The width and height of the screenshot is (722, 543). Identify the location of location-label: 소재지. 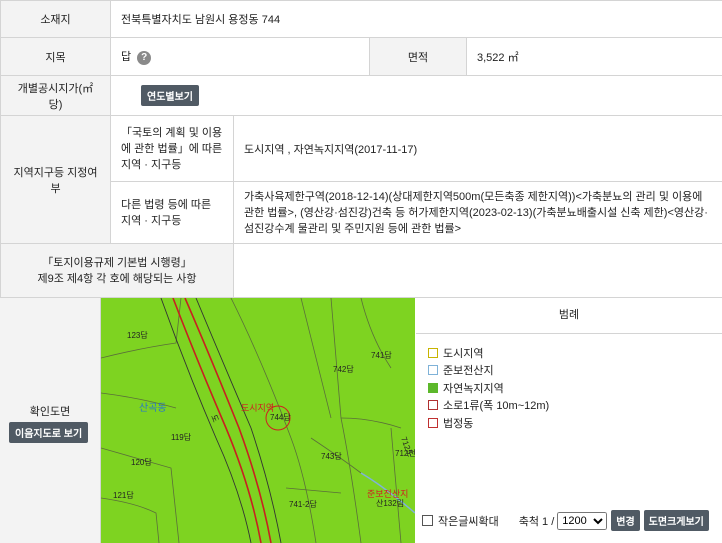
(55, 19).